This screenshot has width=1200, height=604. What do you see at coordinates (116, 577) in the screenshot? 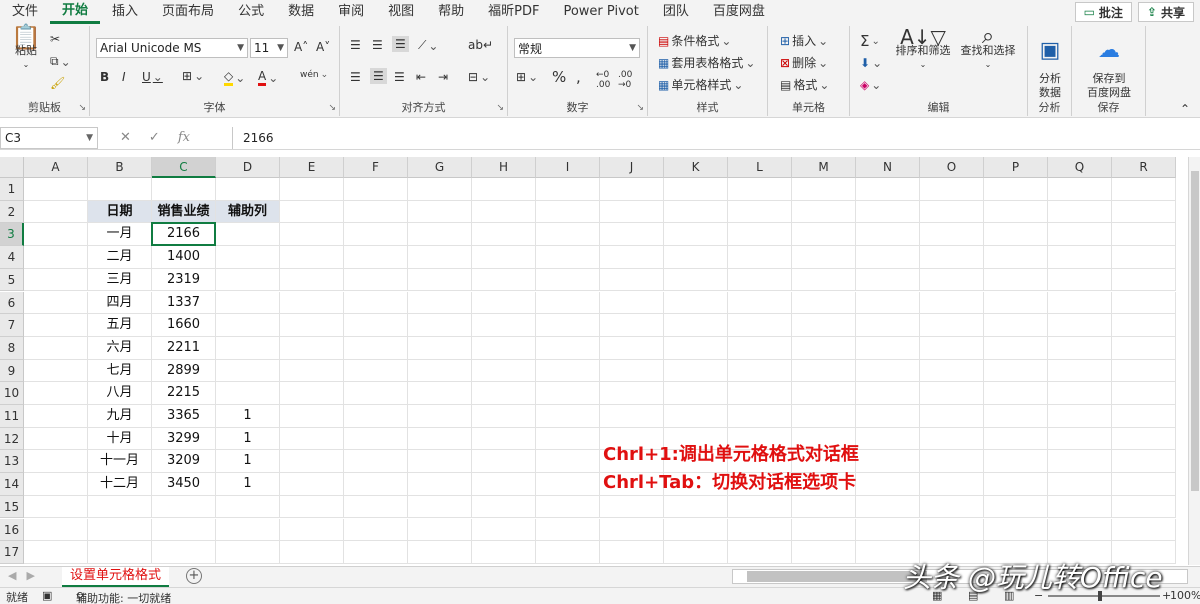
I see `sheet-tab: 设置单元格格式` at bounding box center [116, 577].